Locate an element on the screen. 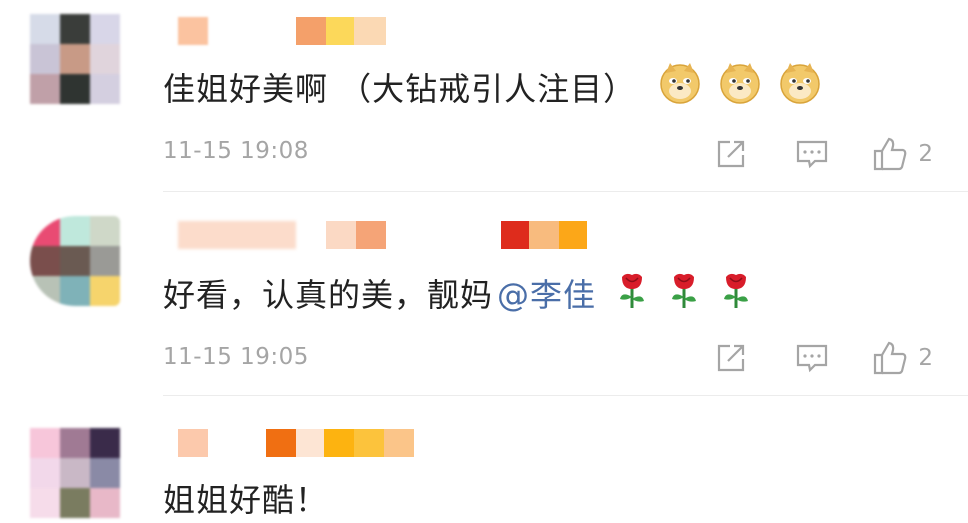 Image resolution: width=968 pixels, height=523 pixels. comment-time: 11-15 19:05 is located at coordinates (236, 357).